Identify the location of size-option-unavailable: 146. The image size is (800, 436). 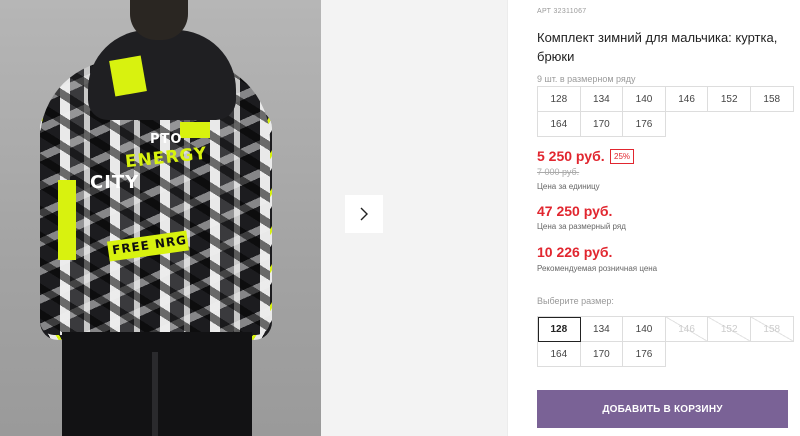
(687, 329).